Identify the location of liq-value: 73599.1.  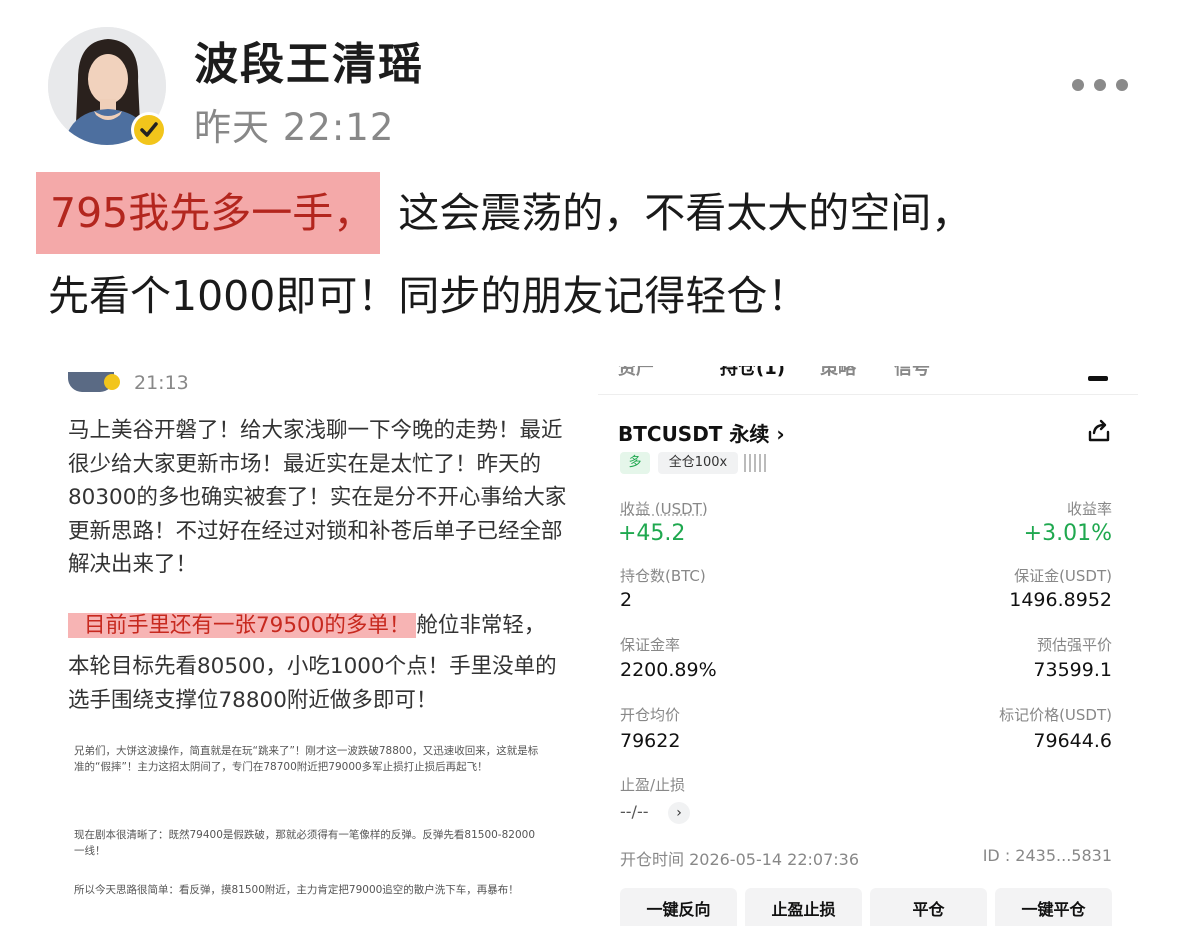
(1072, 670).